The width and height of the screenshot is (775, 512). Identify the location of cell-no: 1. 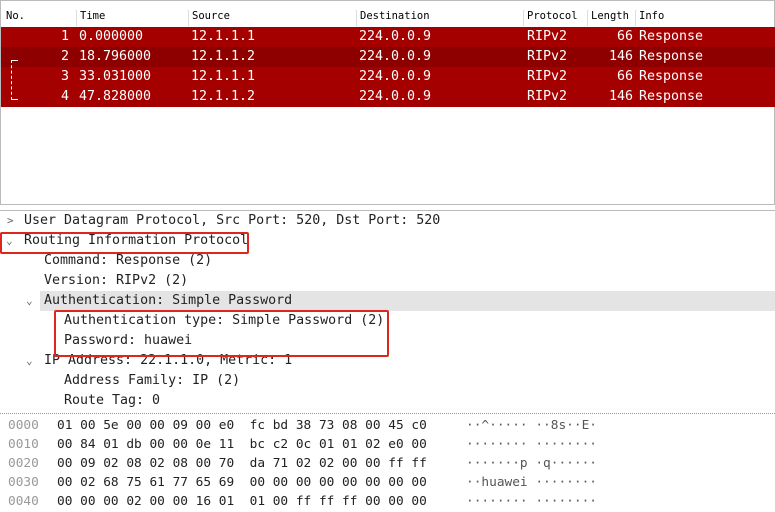
(64, 36).